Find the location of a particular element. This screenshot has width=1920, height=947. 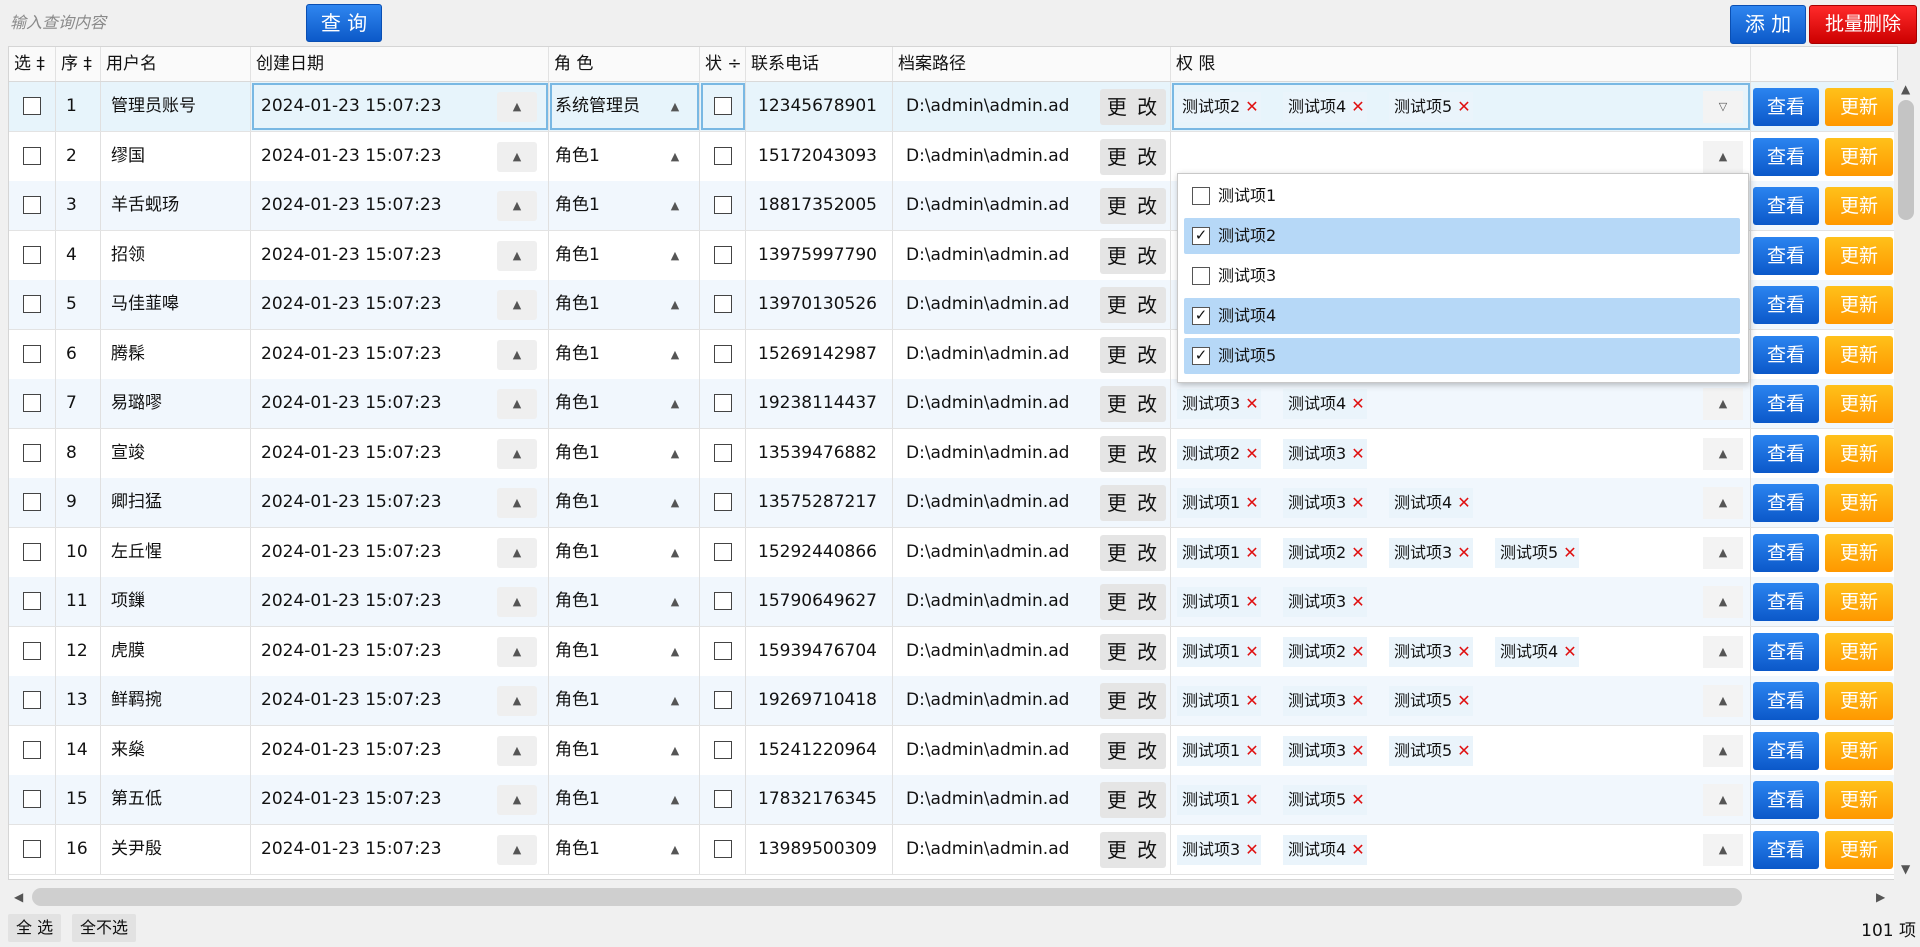

row-username: 羊舌蚬玚 is located at coordinates (176, 205).